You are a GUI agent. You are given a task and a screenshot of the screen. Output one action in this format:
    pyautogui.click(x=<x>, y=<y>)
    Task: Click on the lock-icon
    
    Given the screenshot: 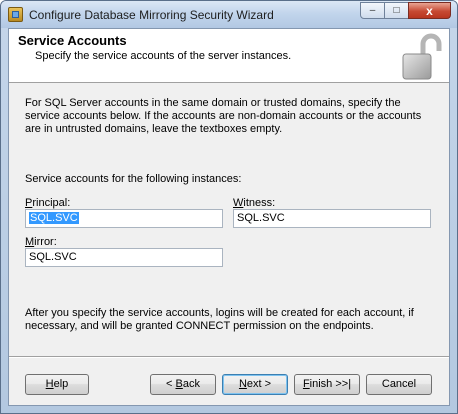 What is the action you would take?
    pyautogui.click(x=422, y=56)
    